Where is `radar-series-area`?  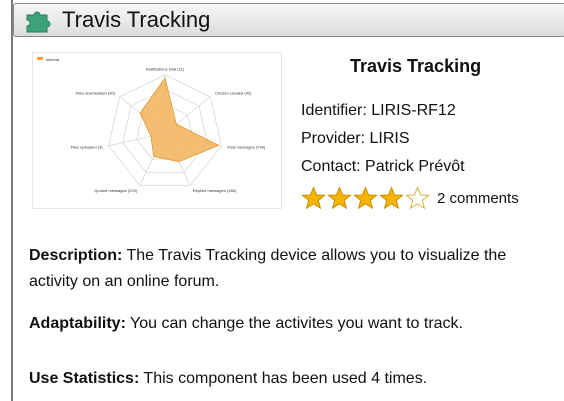
radar-series-area is located at coordinates (179, 119).